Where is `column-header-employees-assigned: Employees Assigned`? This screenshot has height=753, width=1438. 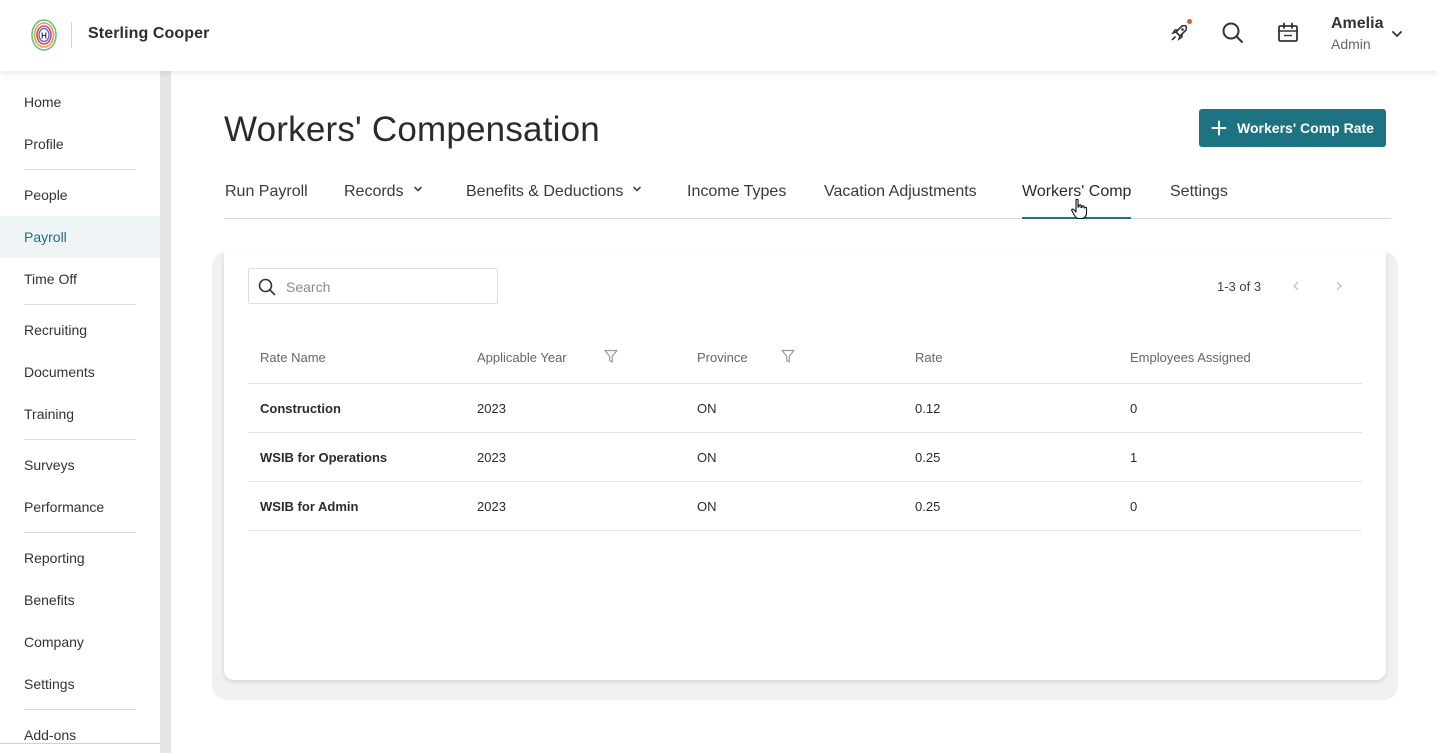
column-header-employees-assigned: Employees Assigned is located at coordinates (1190, 357).